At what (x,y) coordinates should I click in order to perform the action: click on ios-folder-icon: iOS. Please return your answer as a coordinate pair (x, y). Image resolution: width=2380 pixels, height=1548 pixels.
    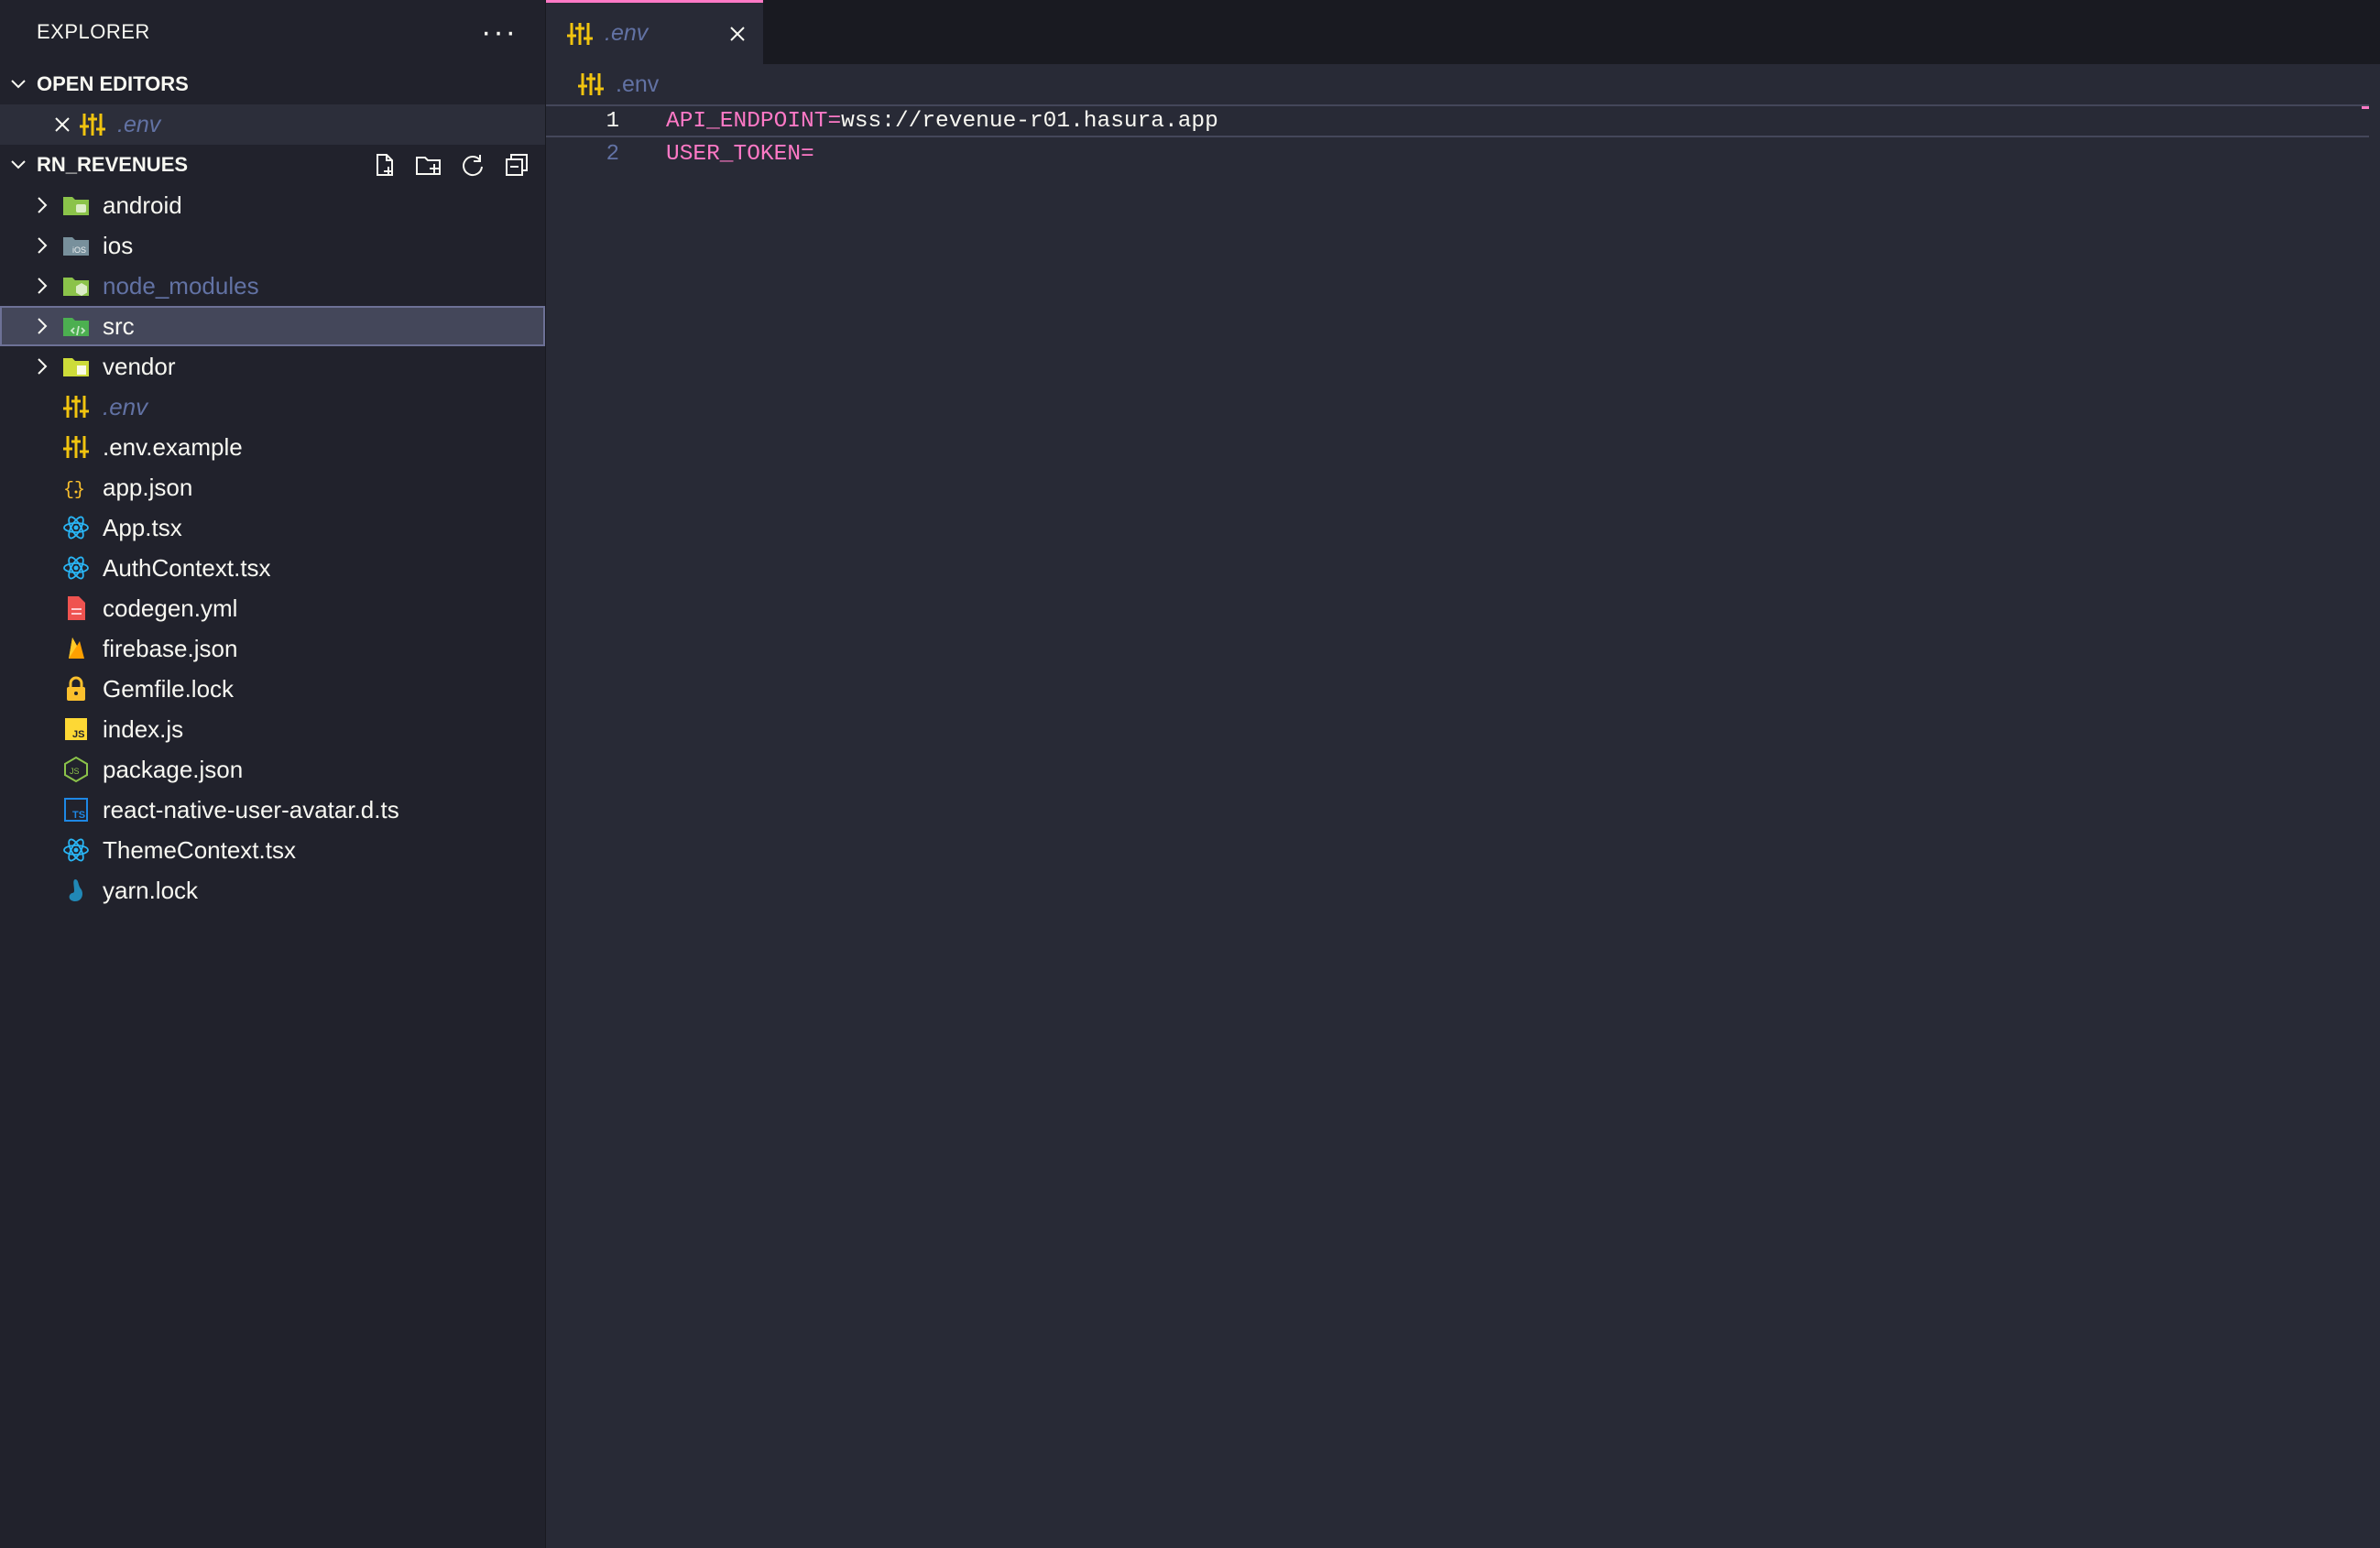
    Looking at the image, I should click on (76, 245).